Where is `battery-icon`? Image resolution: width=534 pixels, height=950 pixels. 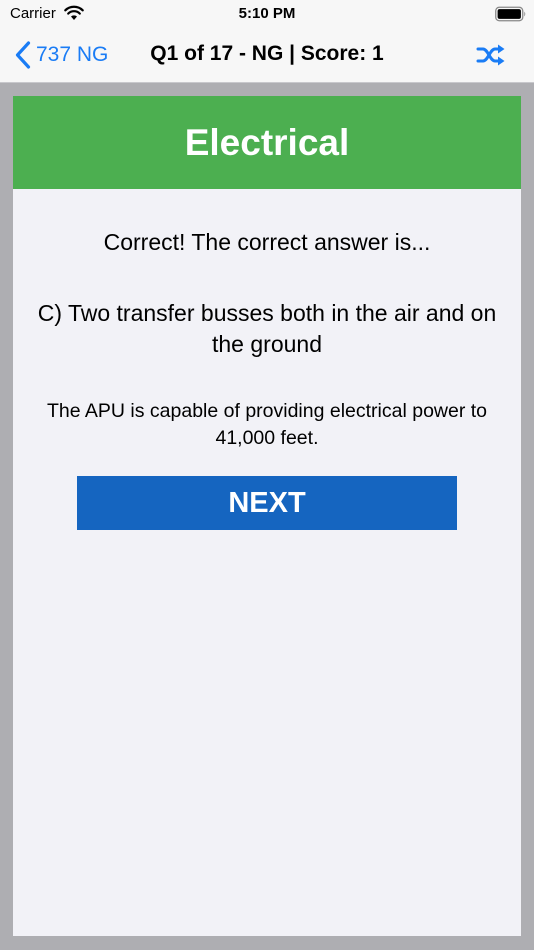
battery-icon is located at coordinates (510, 14).